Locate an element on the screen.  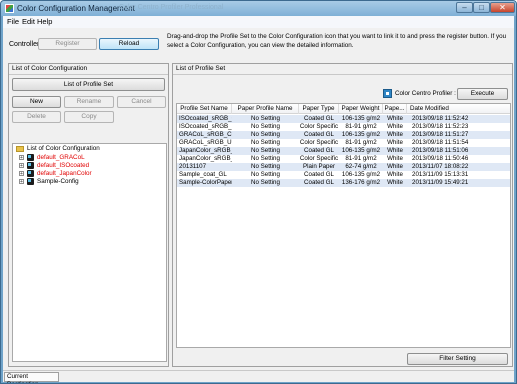
tree-item-label: default_GRACoL is located at coordinates (61, 157).